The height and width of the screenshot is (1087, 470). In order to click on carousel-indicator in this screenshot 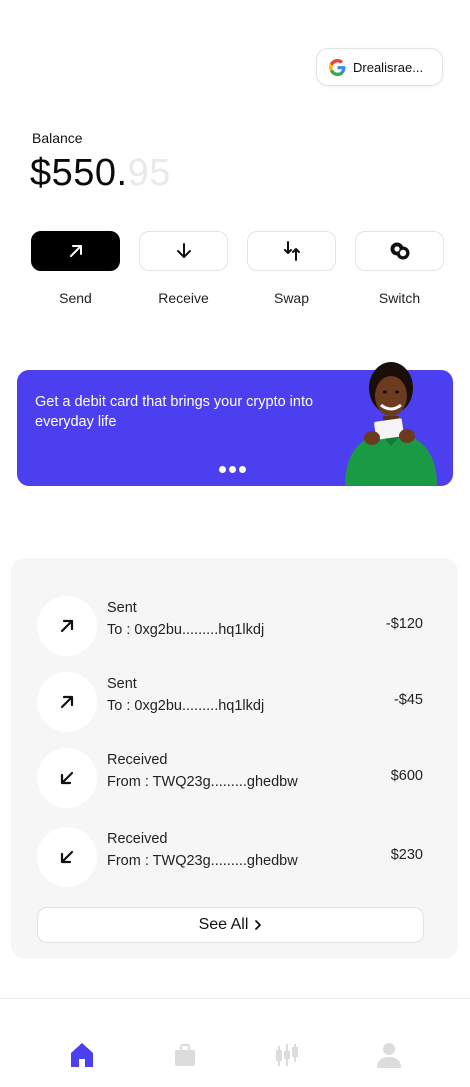, I will do `click(232, 469)`.